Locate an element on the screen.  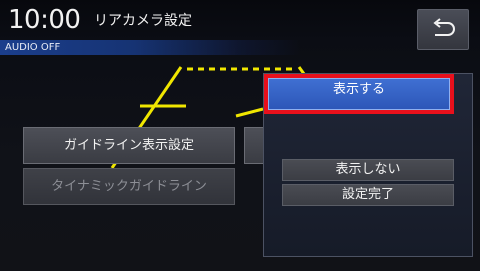
audio-status-bar: AUDIO OFF is located at coordinates (150, 47).